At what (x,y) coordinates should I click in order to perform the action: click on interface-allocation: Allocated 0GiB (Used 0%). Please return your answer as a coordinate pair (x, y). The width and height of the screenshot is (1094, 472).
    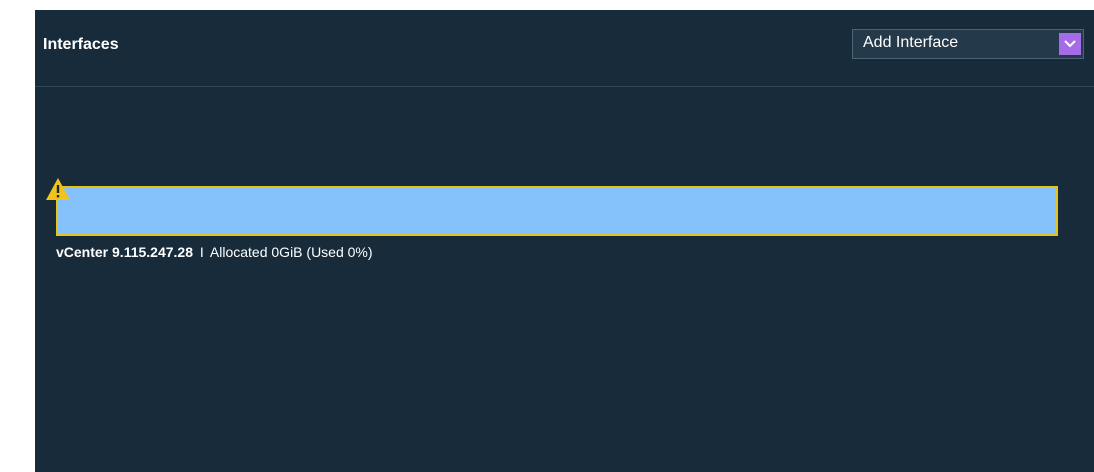
    Looking at the image, I should click on (291, 252).